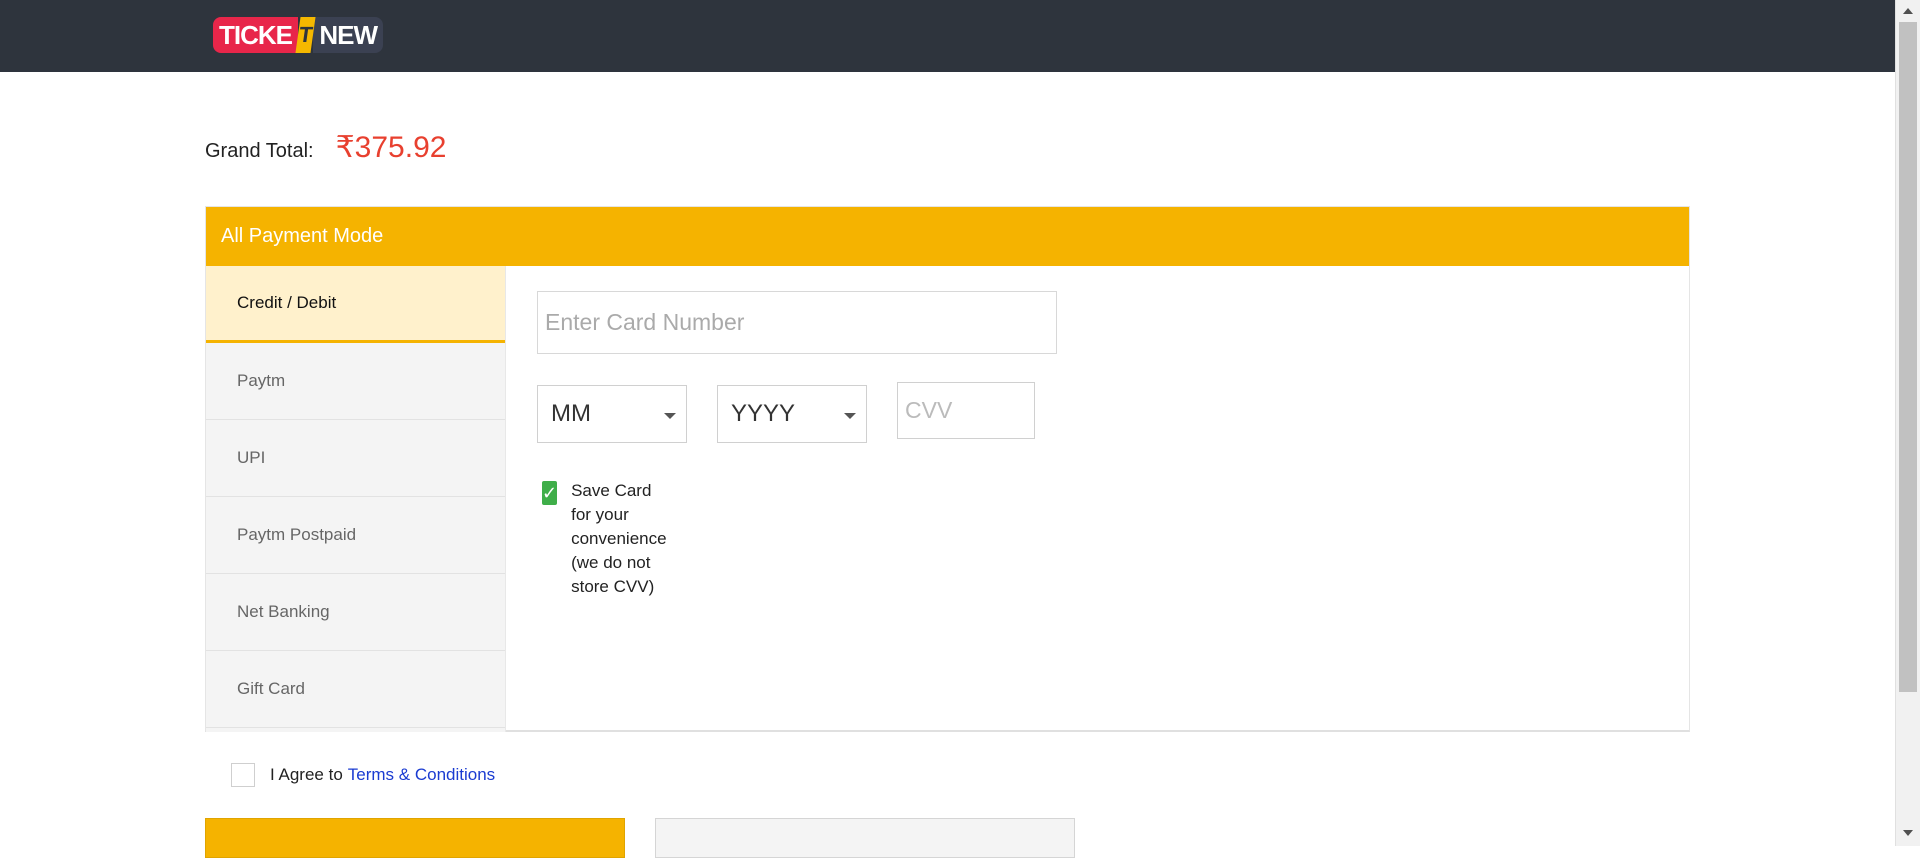 Image resolution: width=1920 pixels, height=858 pixels. I want to click on tab-label: UPI, so click(251, 457).